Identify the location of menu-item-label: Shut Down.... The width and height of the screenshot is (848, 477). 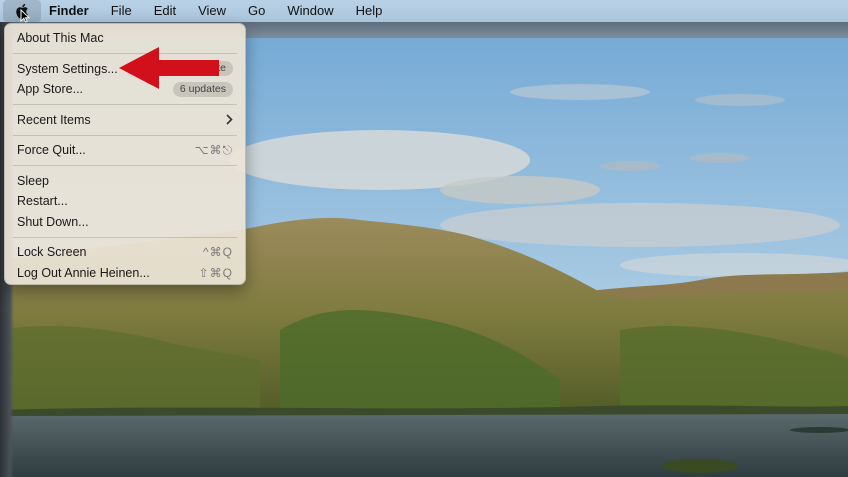
(53, 221).